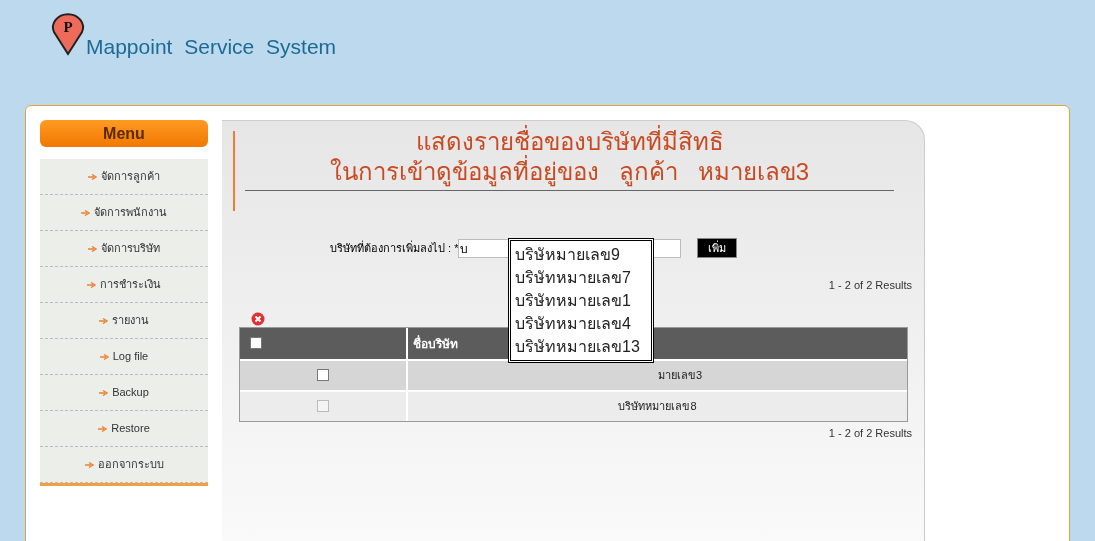 The width and height of the screenshot is (1095, 541). I want to click on suggestion-item: บริษัทหมายเลข4, so click(581, 323).